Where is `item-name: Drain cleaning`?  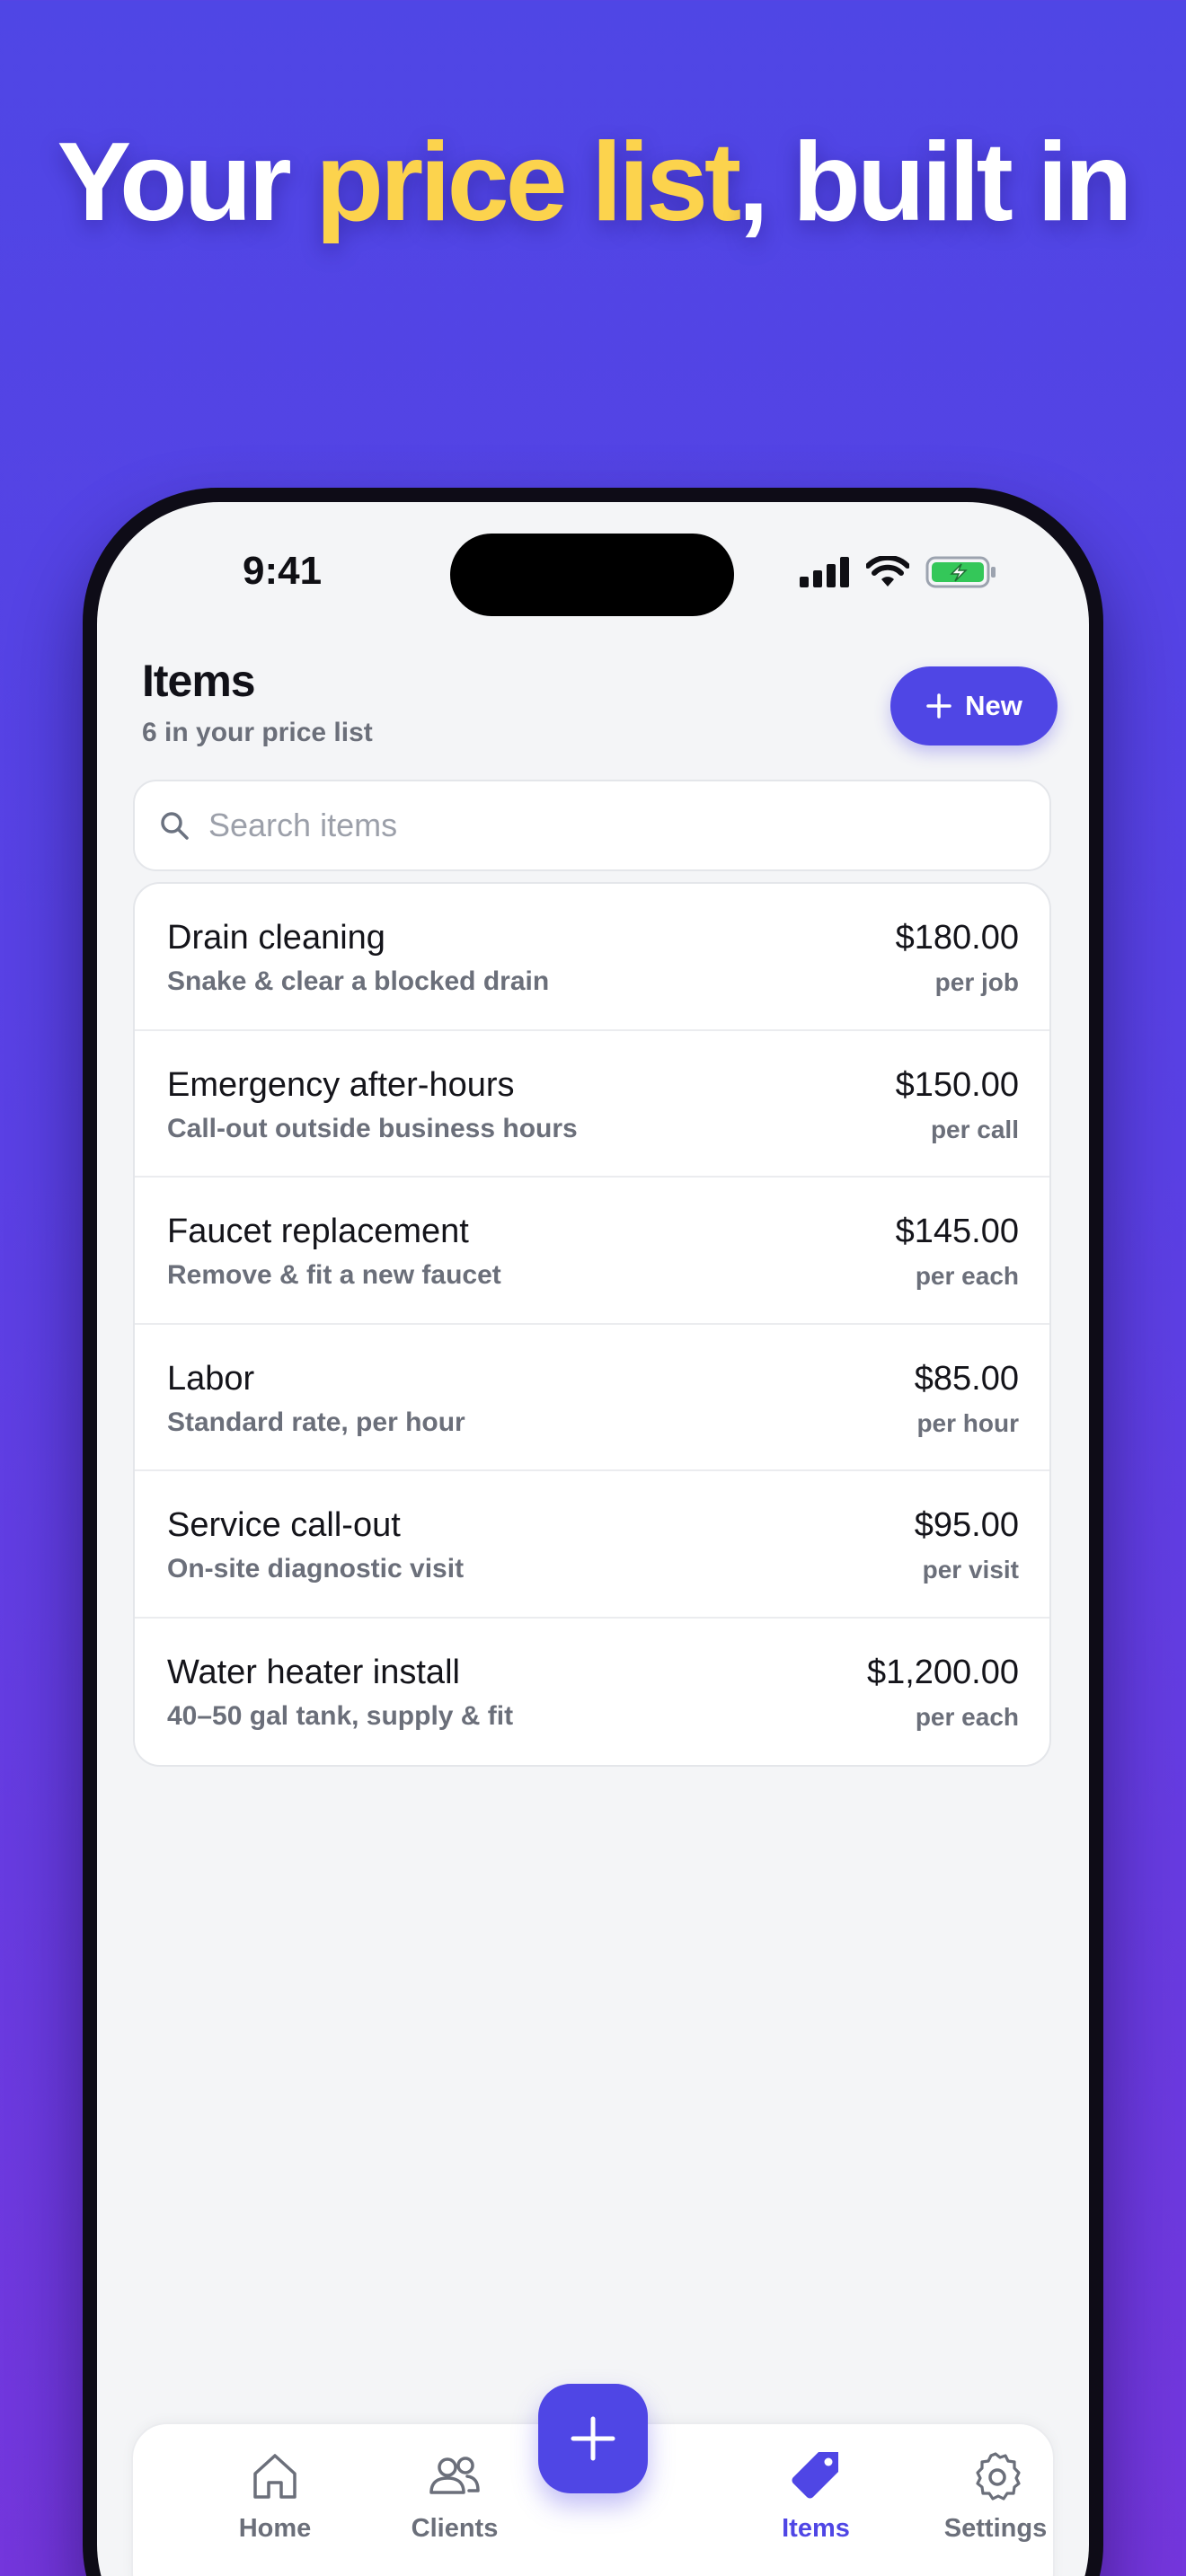 item-name: Drain cleaning is located at coordinates (276, 938).